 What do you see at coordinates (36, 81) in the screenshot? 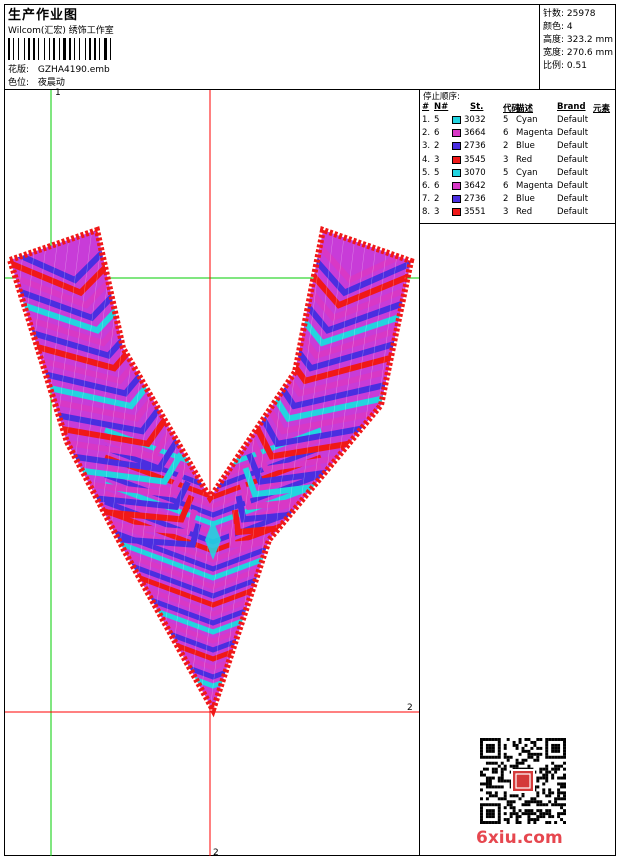
I see `colorway-row: 色位: 夜晨动` at bounding box center [36, 81].